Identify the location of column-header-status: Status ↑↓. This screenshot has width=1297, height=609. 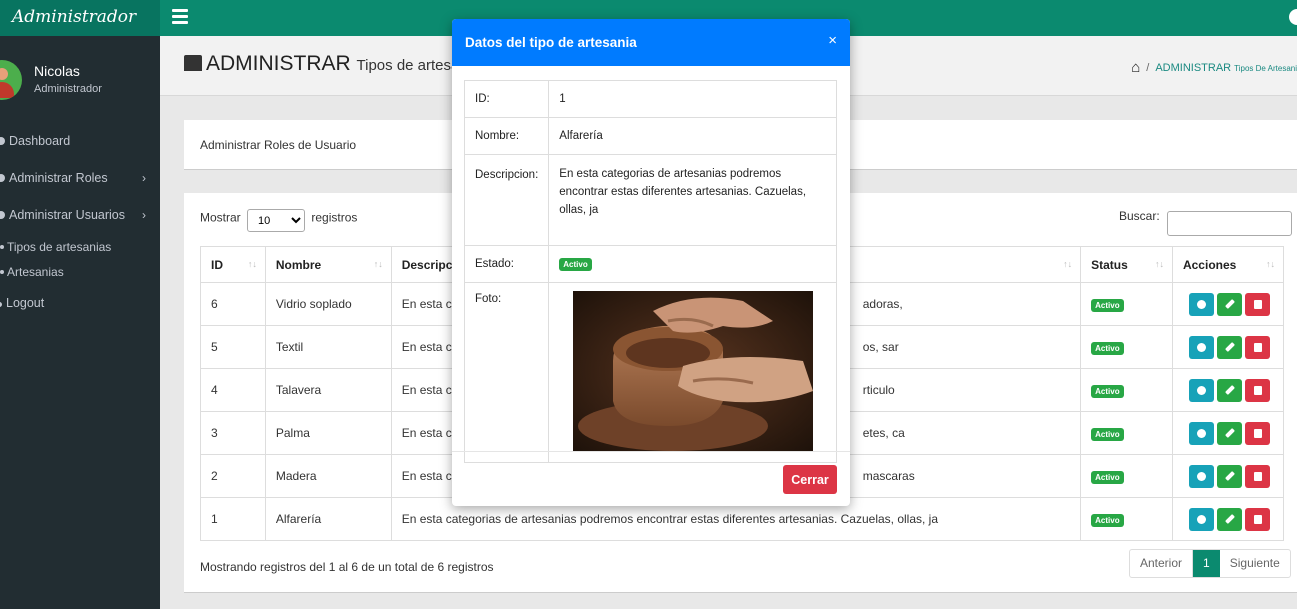
(1126, 264).